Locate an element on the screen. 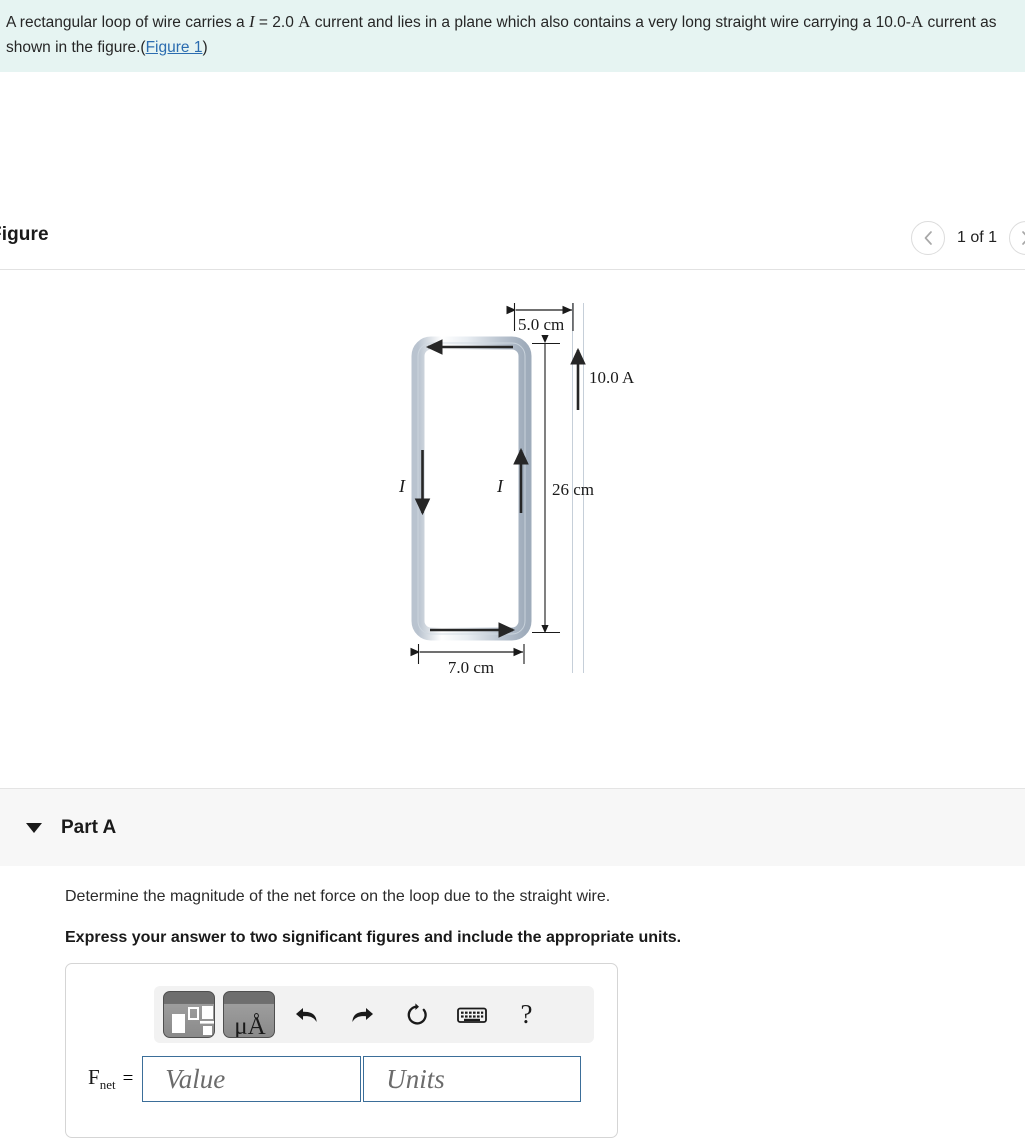 This screenshot has width=1025, height=1145. answer-toolbar: μÅ ? is located at coordinates (374, 1014).